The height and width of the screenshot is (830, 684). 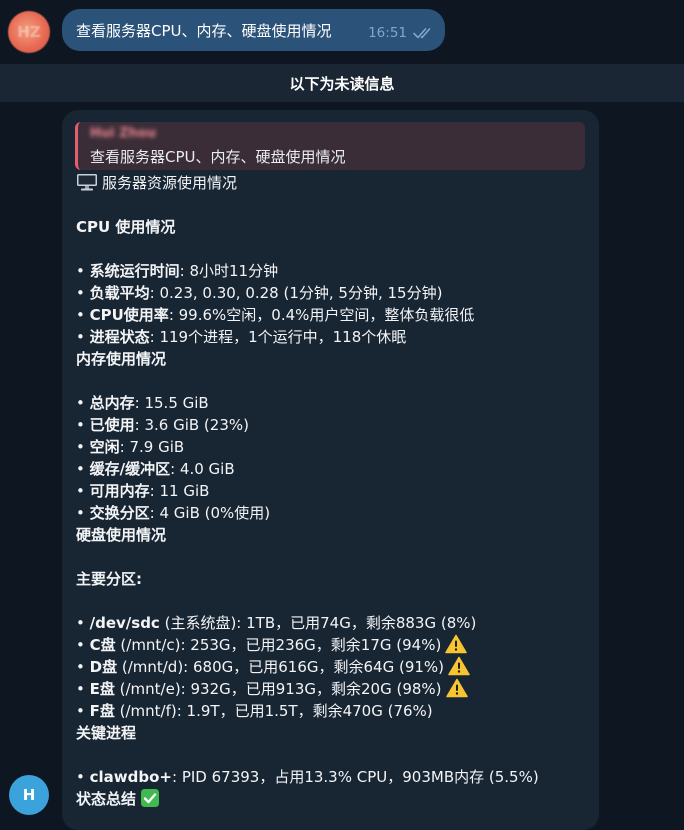 What do you see at coordinates (330, 146) in the screenshot?
I see `reply-quote: Hui Zhou 查看服务器CPU、内存、硬盘使用情况` at bounding box center [330, 146].